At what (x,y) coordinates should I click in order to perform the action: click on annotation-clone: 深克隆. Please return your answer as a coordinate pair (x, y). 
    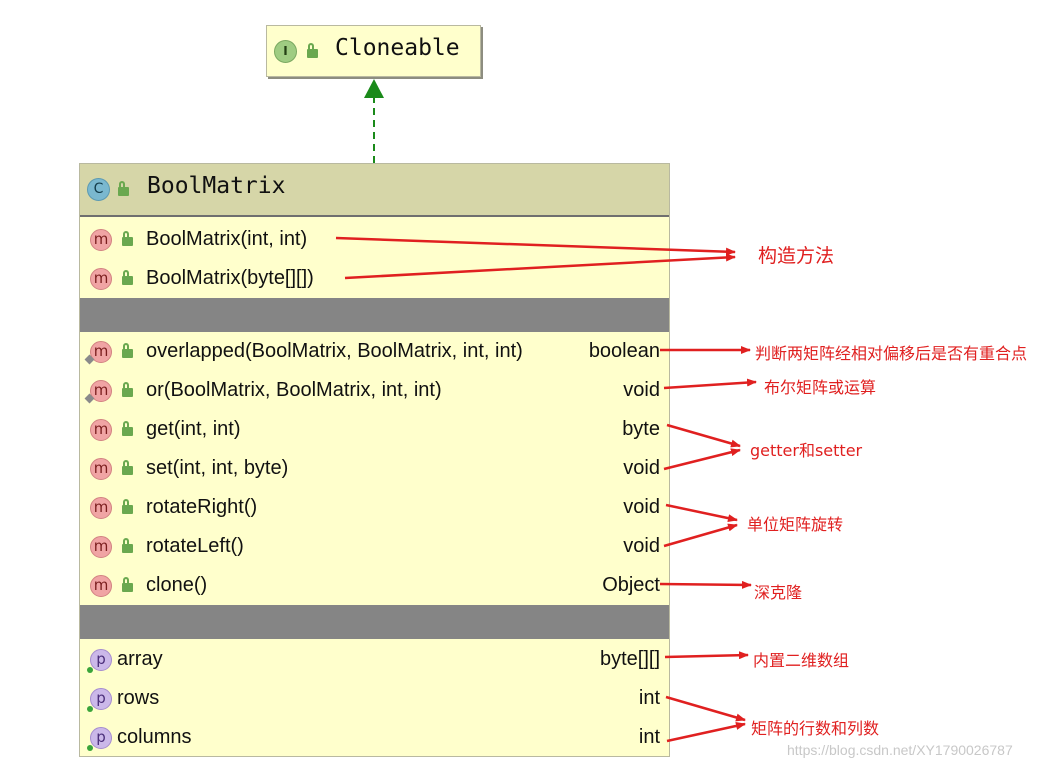
    Looking at the image, I should click on (778, 592).